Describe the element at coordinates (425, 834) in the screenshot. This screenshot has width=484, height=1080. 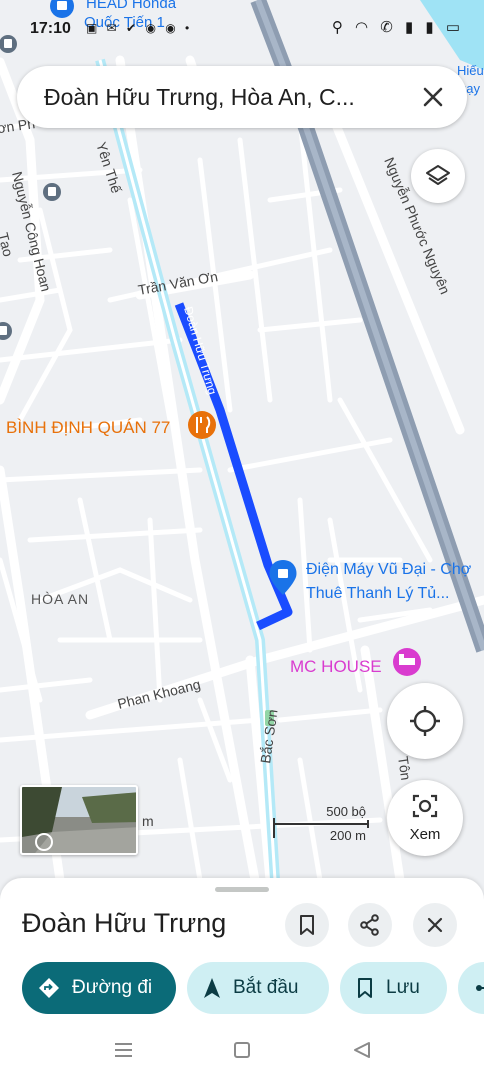
I see `view-button-label: Xem` at that location.